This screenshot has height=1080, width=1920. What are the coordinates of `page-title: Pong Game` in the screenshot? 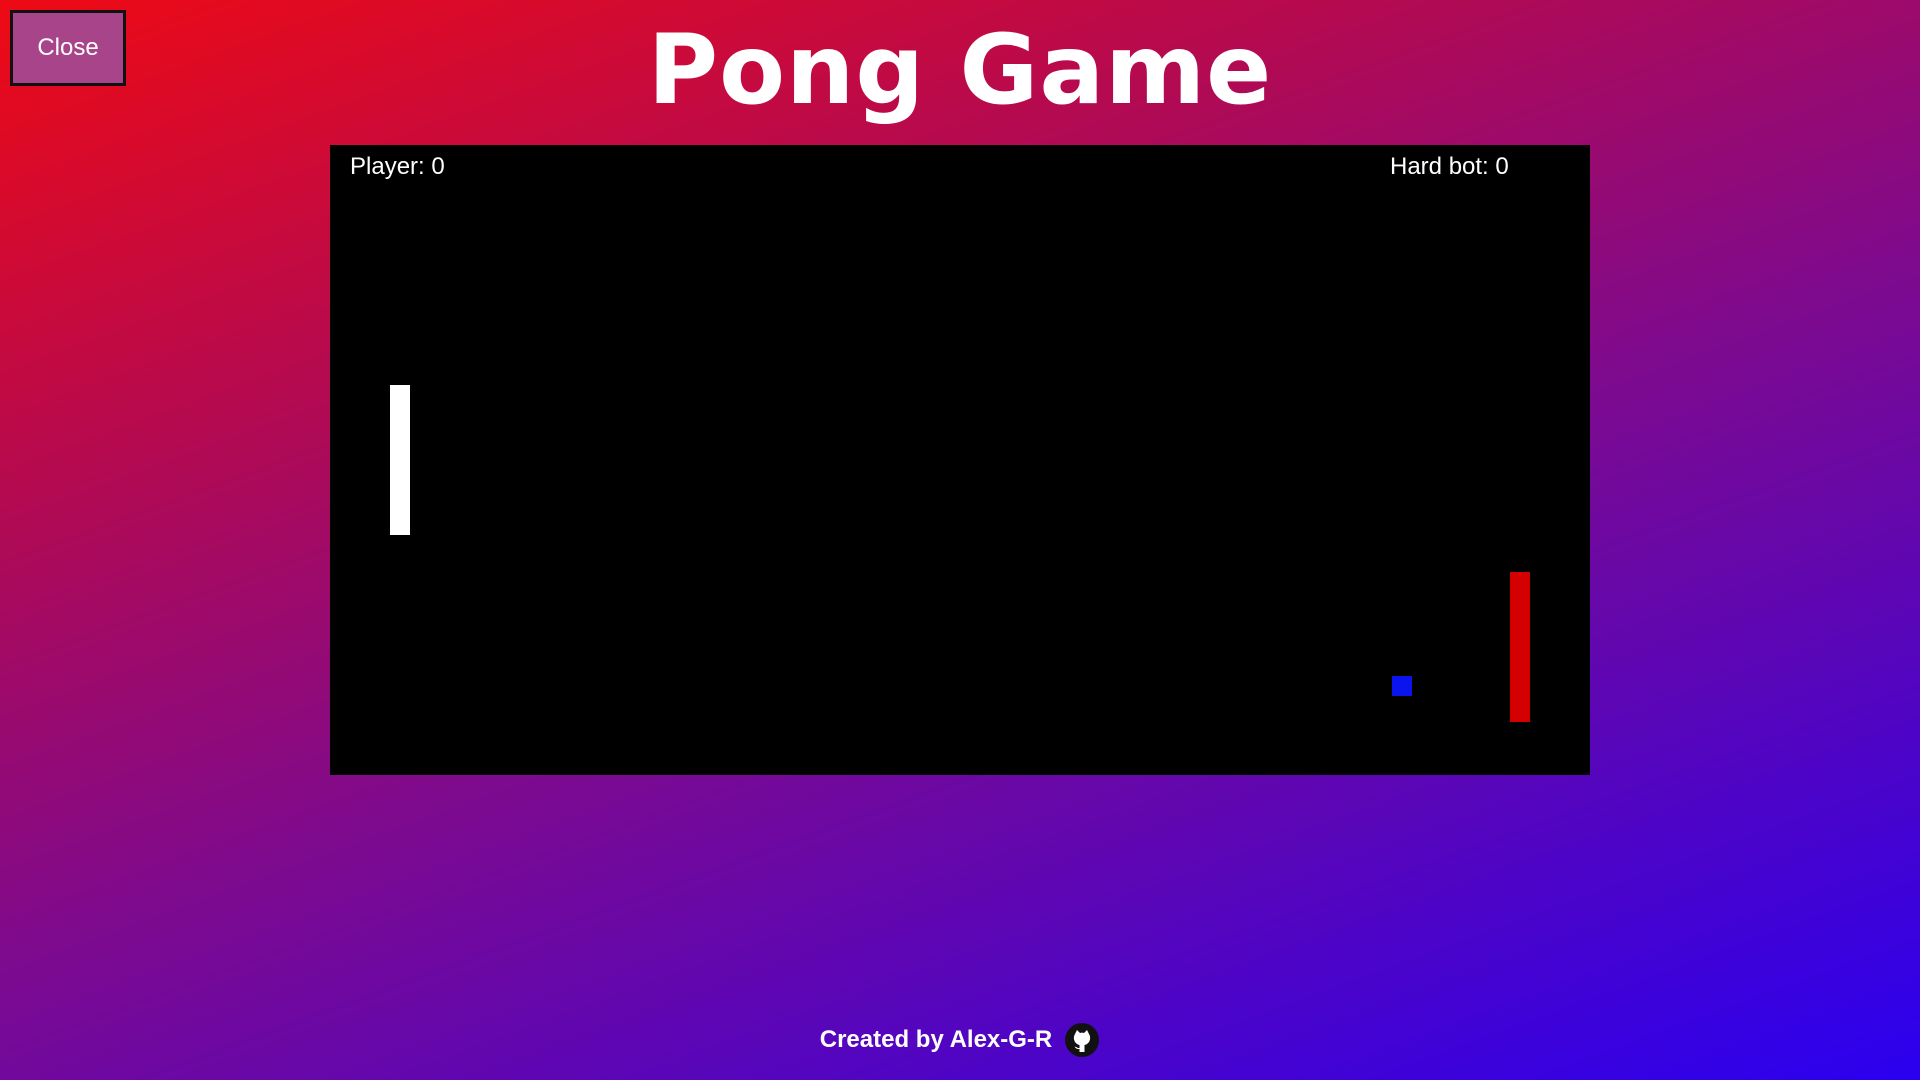 It's located at (960, 70).